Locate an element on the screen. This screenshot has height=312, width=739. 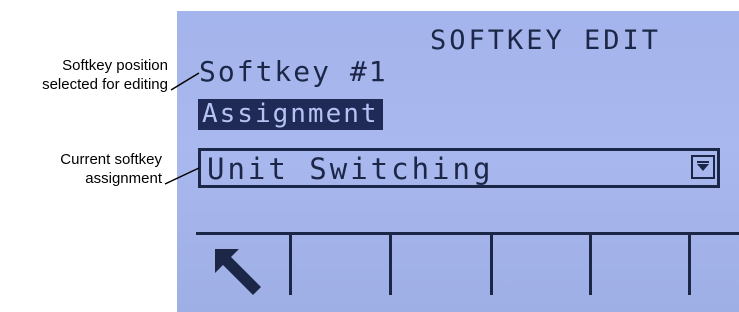
dropdown-arrow-icon is located at coordinates (703, 167).